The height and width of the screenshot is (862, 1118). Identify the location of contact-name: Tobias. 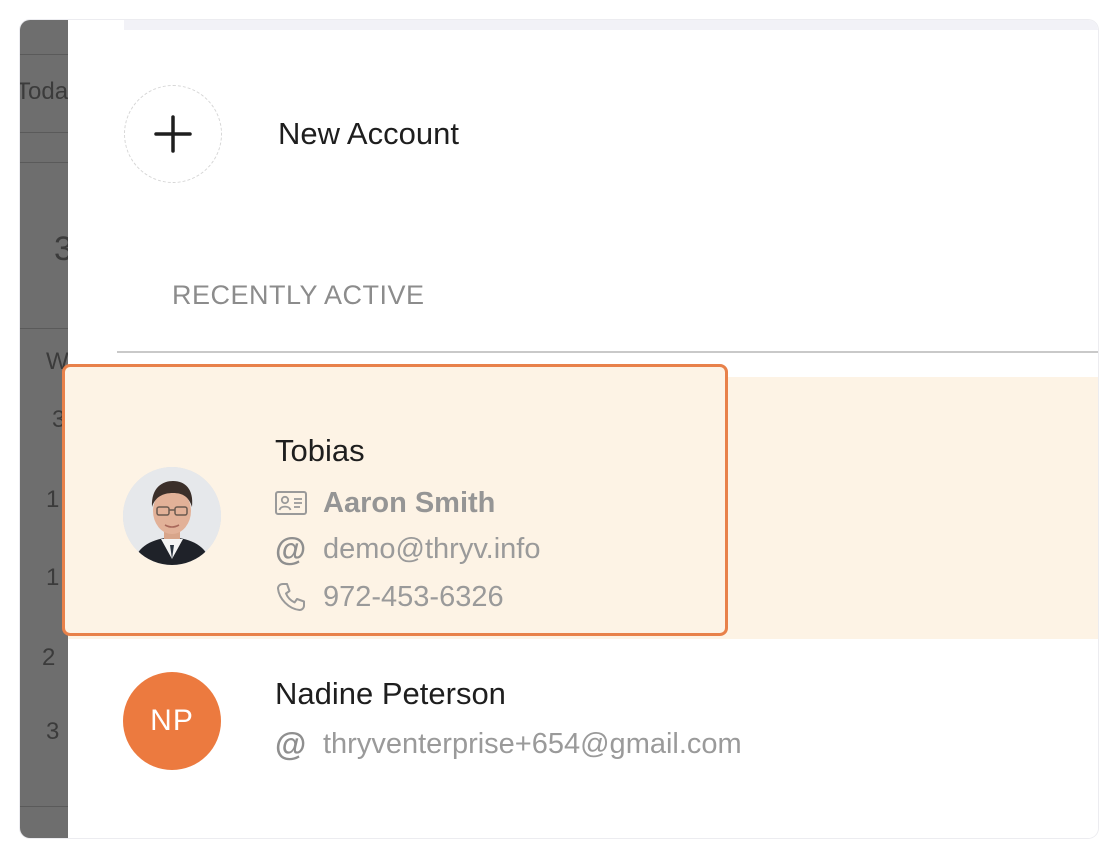
(320, 450).